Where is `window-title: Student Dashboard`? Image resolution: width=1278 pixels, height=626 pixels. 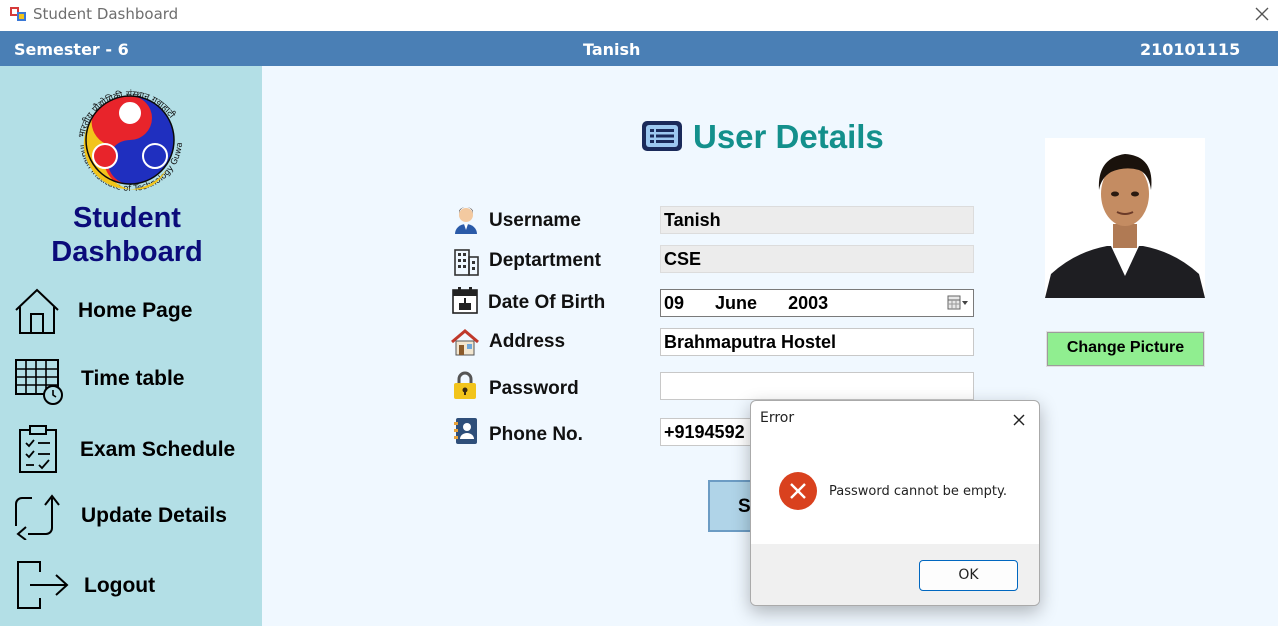 window-title: Student Dashboard is located at coordinates (106, 14).